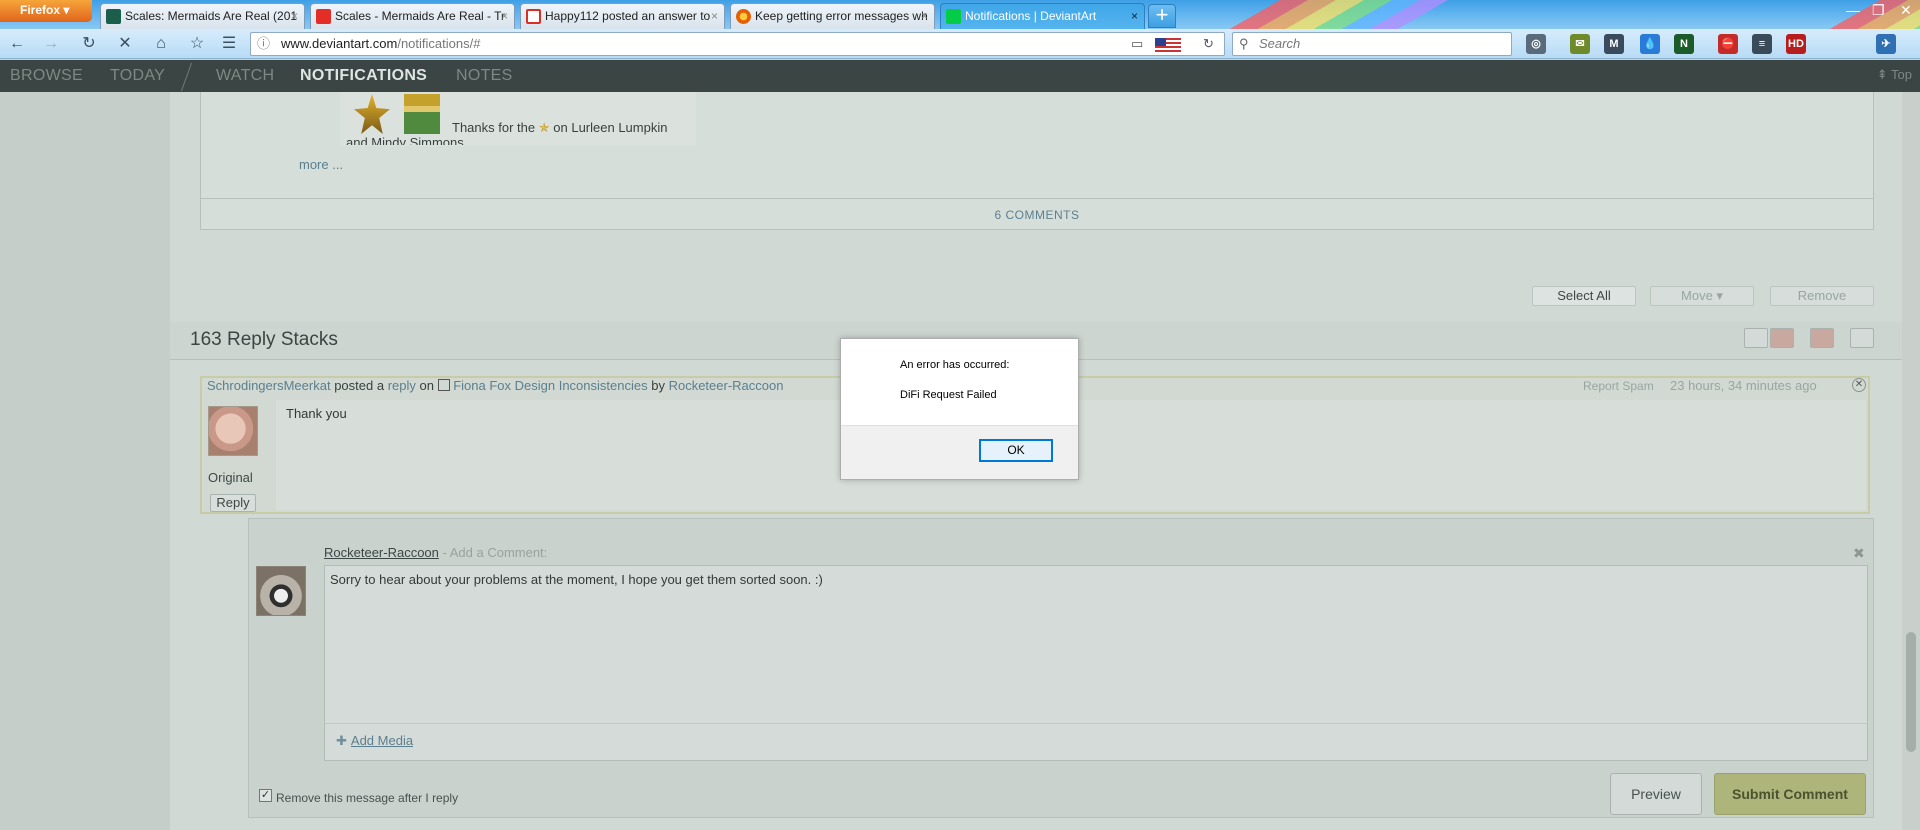 The image size is (1920, 830). I want to click on addon-mail-icon: ✉, so click(1580, 44).